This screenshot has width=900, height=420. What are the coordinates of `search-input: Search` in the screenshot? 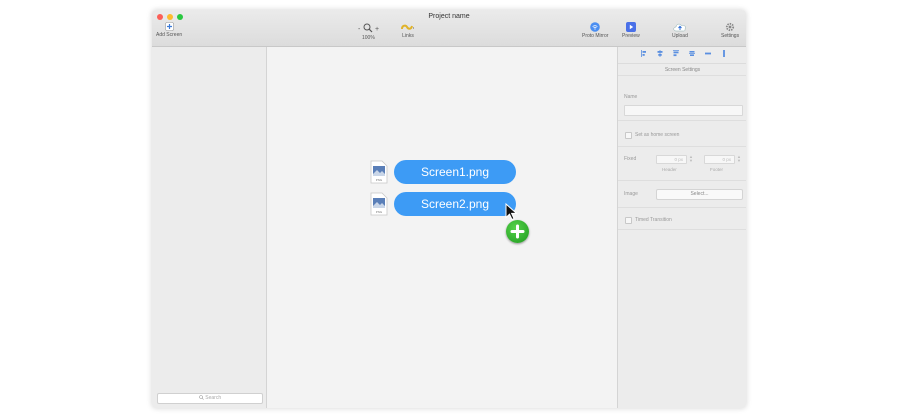 It's located at (210, 398).